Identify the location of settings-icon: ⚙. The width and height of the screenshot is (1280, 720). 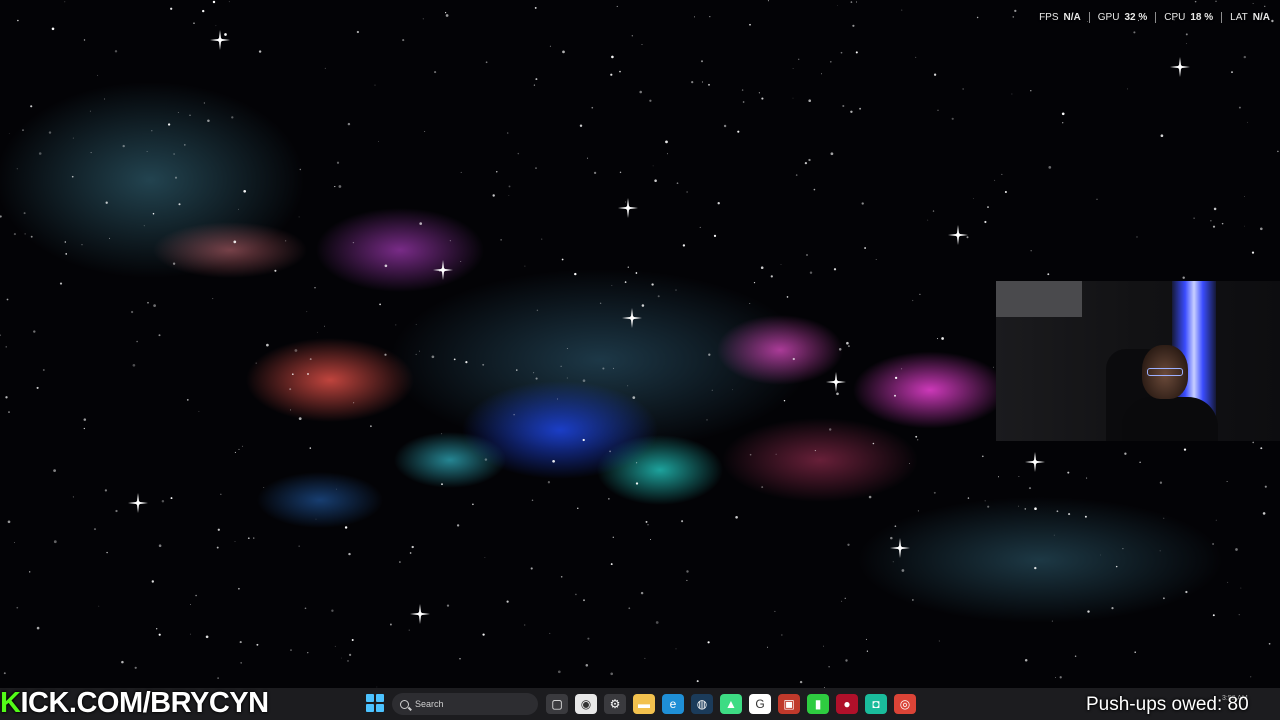
(615, 704).